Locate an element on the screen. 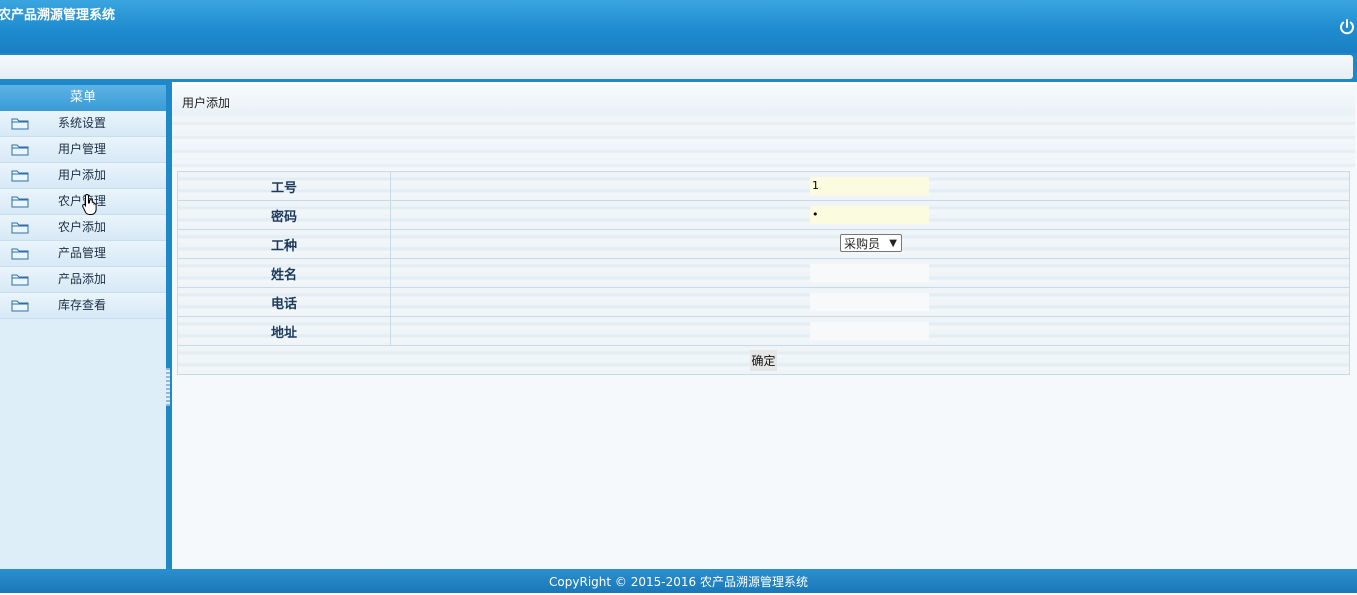  toolbar-bar is located at coordinates (676, 67).